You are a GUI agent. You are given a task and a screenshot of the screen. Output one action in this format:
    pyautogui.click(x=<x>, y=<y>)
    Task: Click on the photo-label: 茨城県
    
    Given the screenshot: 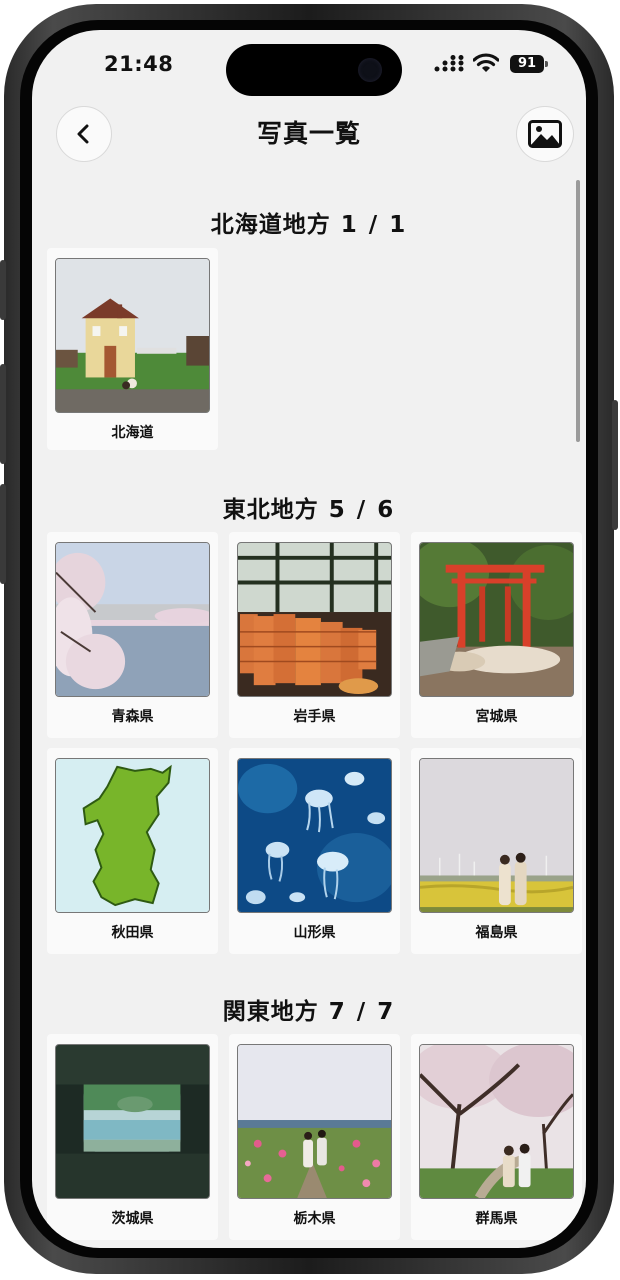 What is the action you would take?
    pyautogui.click(x=132, y=1219)
    